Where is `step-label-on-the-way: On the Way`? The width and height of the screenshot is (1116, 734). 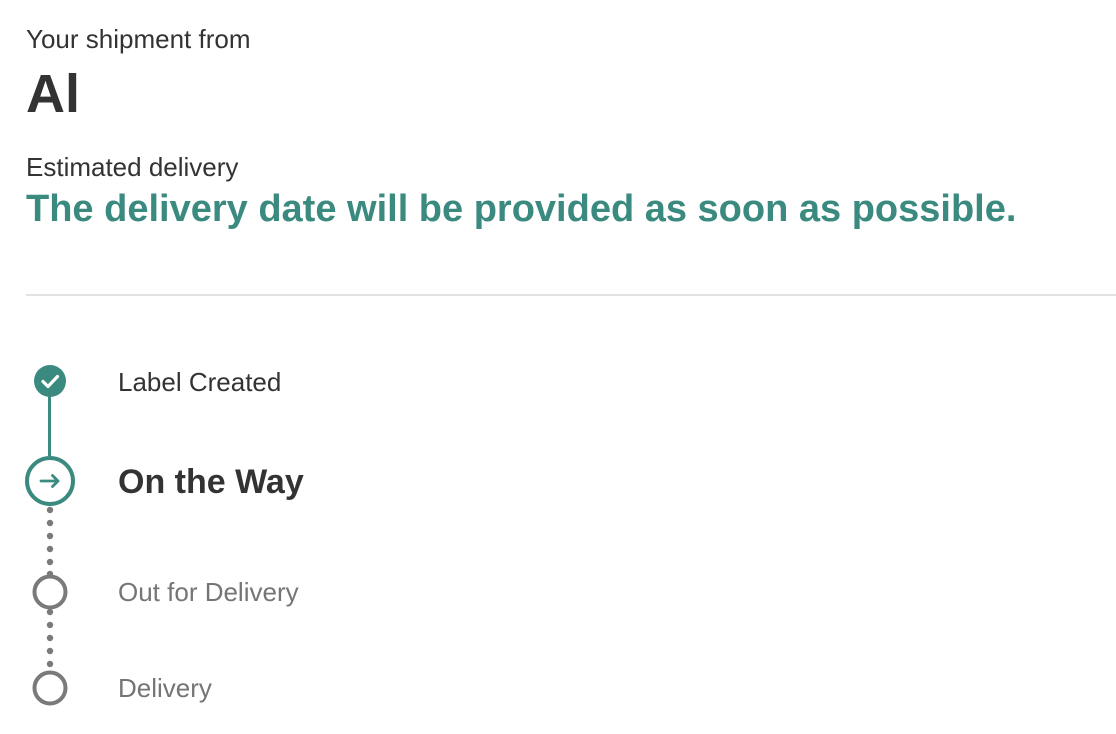 step-label-on-the-way: On the Way is located at coordinates (211, 482).